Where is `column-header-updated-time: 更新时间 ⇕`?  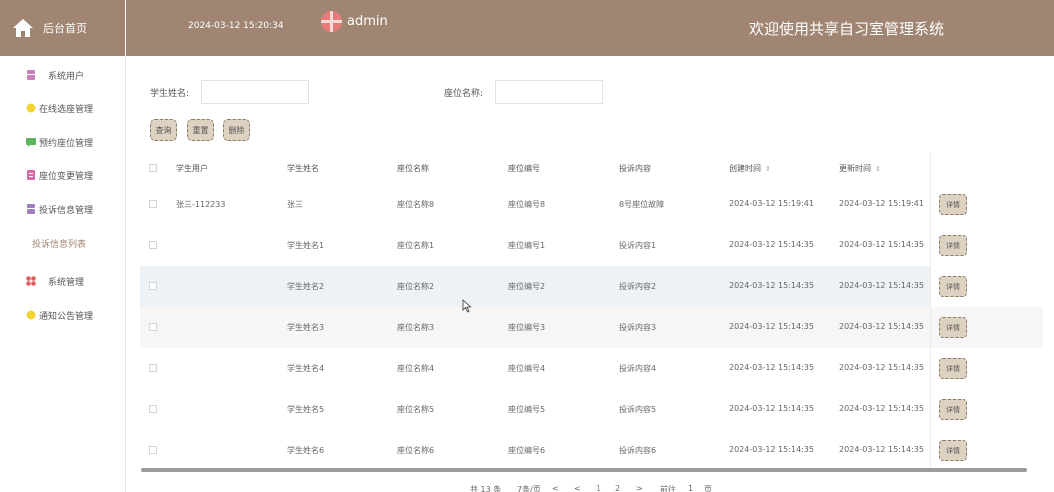 column-header-updated-time: 更新时间 ⇕ is located at coordinates (860, 168).